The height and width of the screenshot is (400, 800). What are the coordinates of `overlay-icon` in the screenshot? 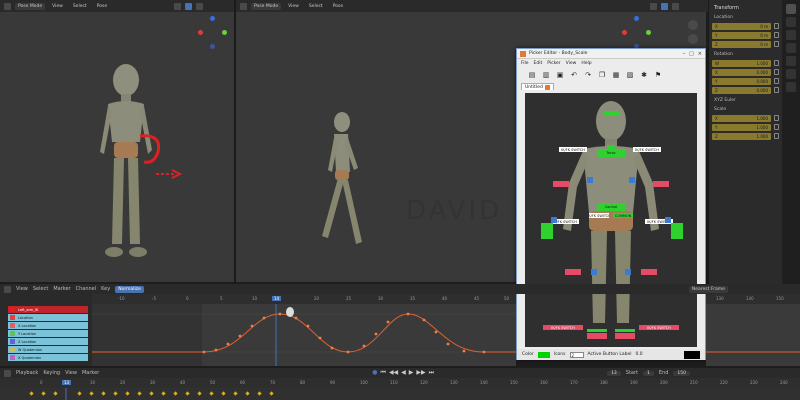 It's located at (178, 6).